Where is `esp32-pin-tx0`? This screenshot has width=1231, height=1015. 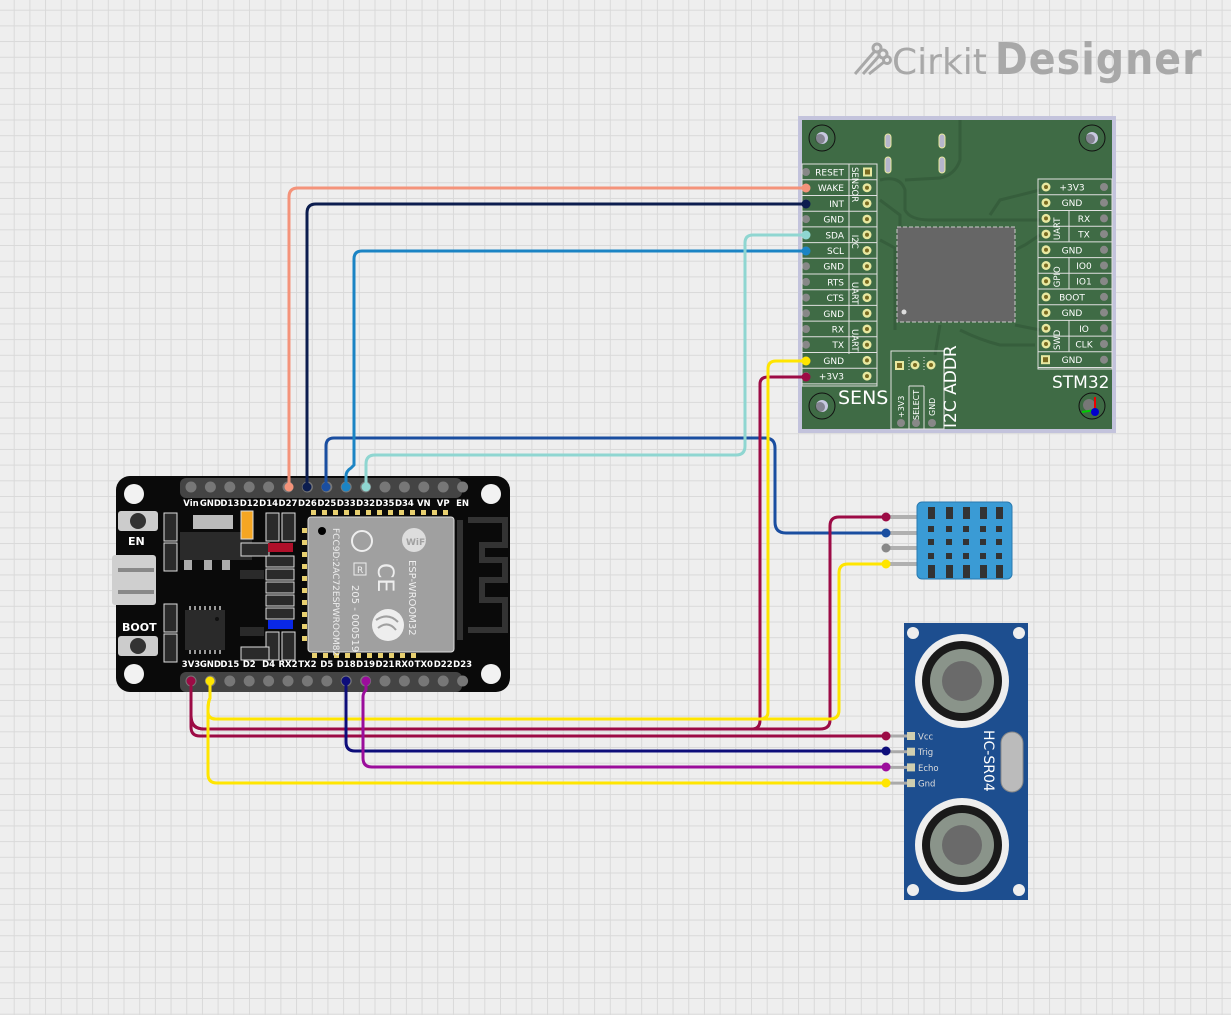
esp32-pin-tx0 is located at coordinates (424, 681).